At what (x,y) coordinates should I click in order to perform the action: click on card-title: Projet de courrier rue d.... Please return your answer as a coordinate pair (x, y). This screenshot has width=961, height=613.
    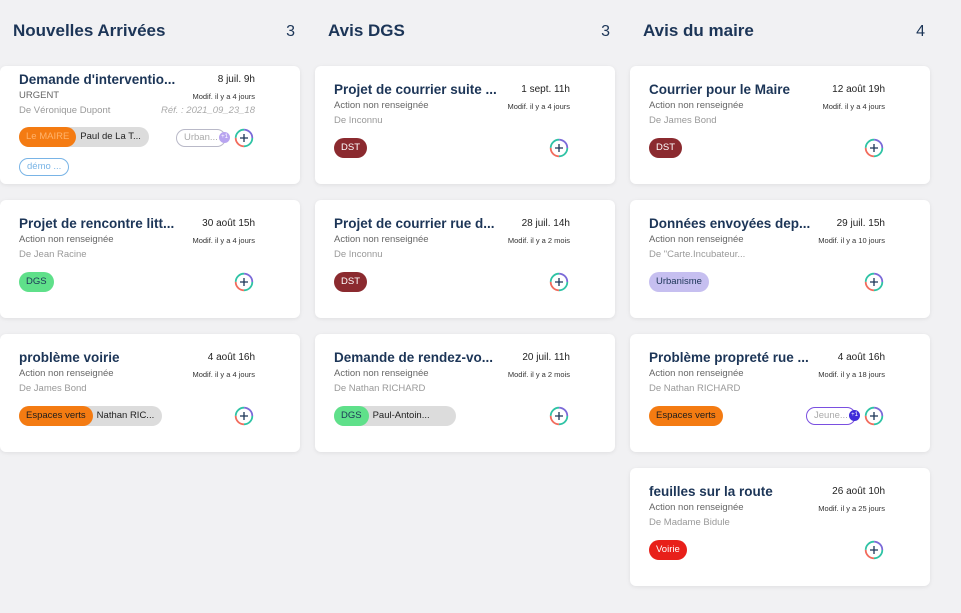
    Looking at the image, I should click on (414, 223).